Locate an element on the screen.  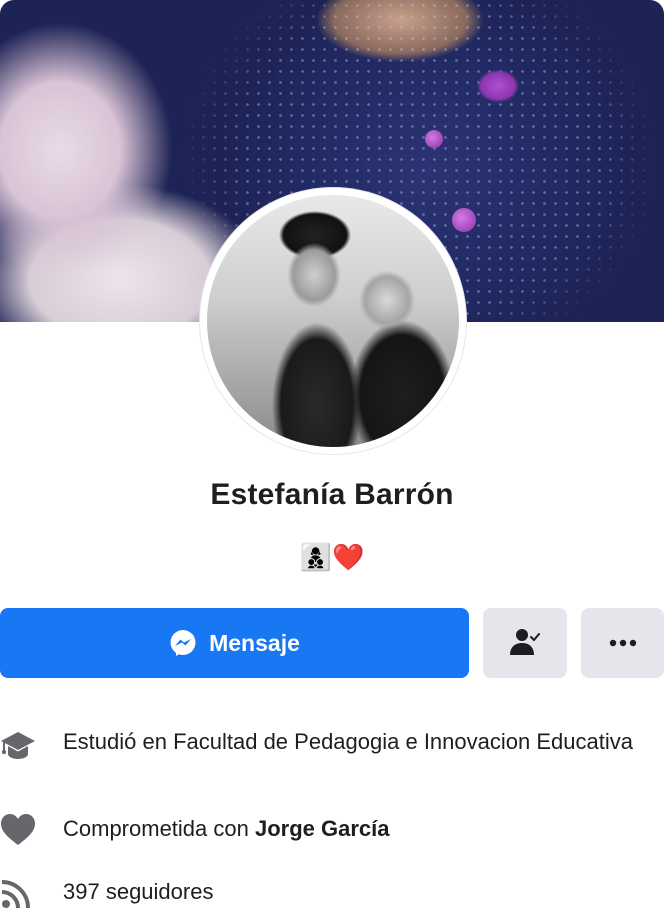
heart-emoji: ❤️ is located at coordinates (348, 557).